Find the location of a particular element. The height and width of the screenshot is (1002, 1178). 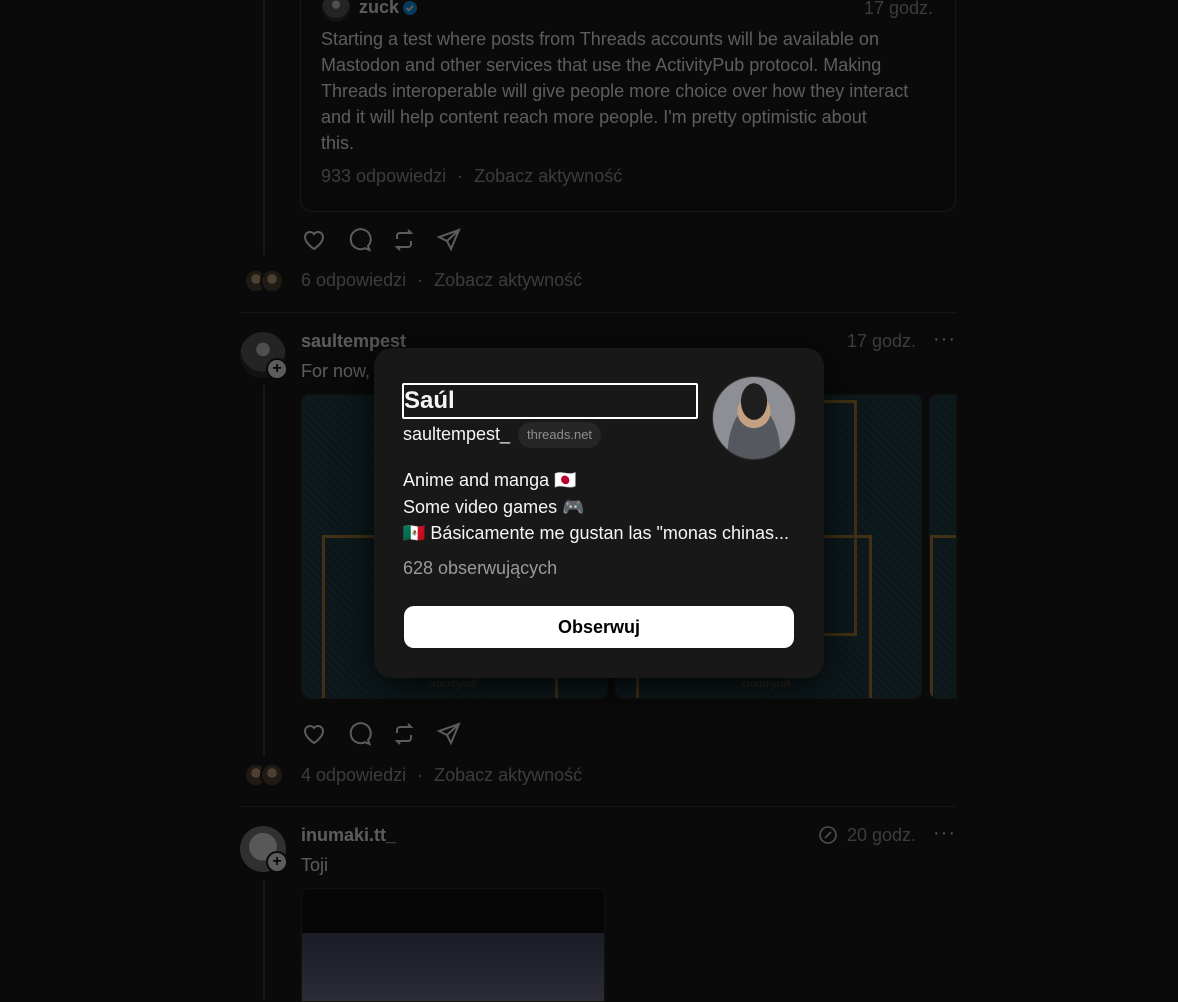

post2-footer: 4 odpowiedzi · Zobacz aktywność is located at coordinates (441, 775).